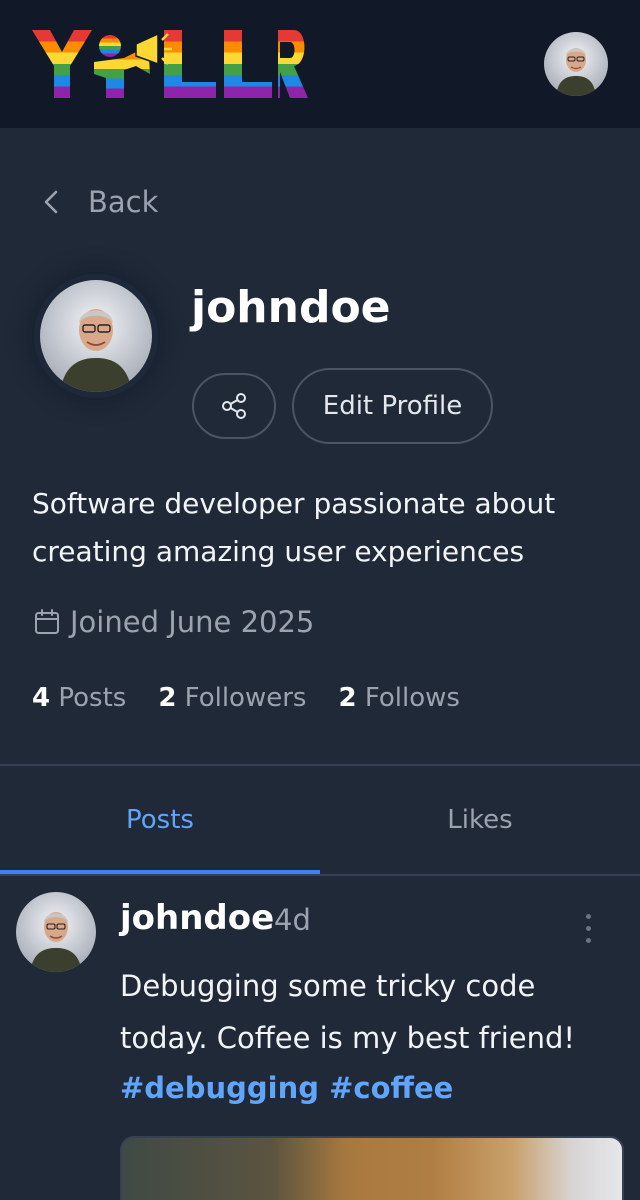  I want to click on post-author-name: johndoe, so click(197, 918).